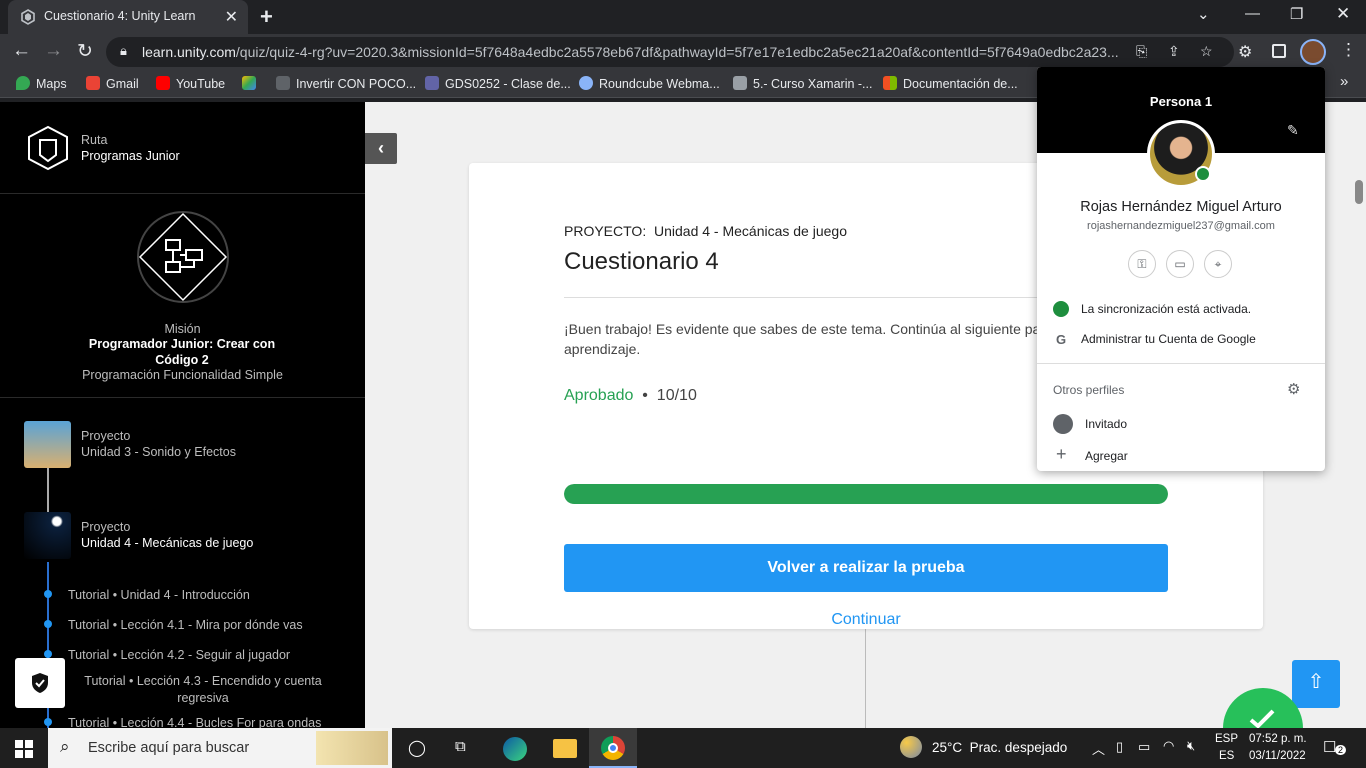 This screenshot has height=768, width=1366. I want to click on microsoft-icon, so click(890, 83).